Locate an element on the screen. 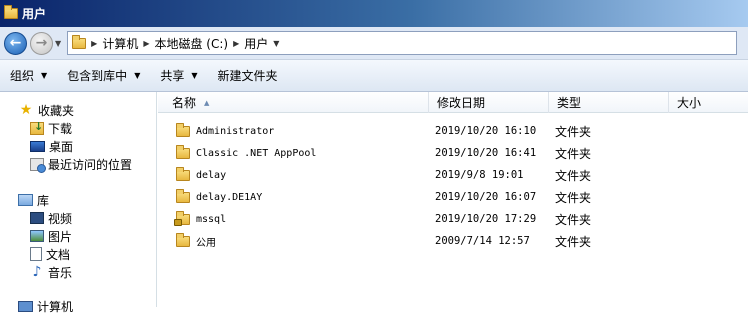  organize-button: 组织 ▼ is located at coordinates (28, 76).